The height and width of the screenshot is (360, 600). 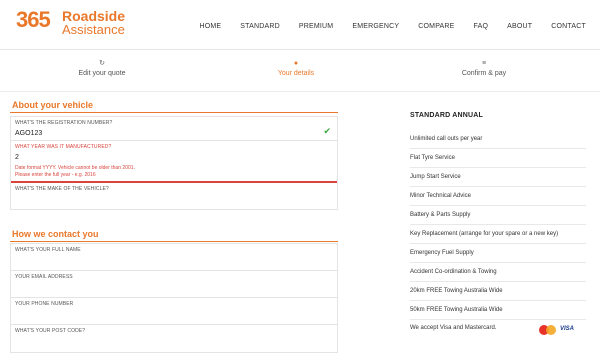 I want to click on plan-feature: Battery & Parts Supply, so click(x=498, y=215).